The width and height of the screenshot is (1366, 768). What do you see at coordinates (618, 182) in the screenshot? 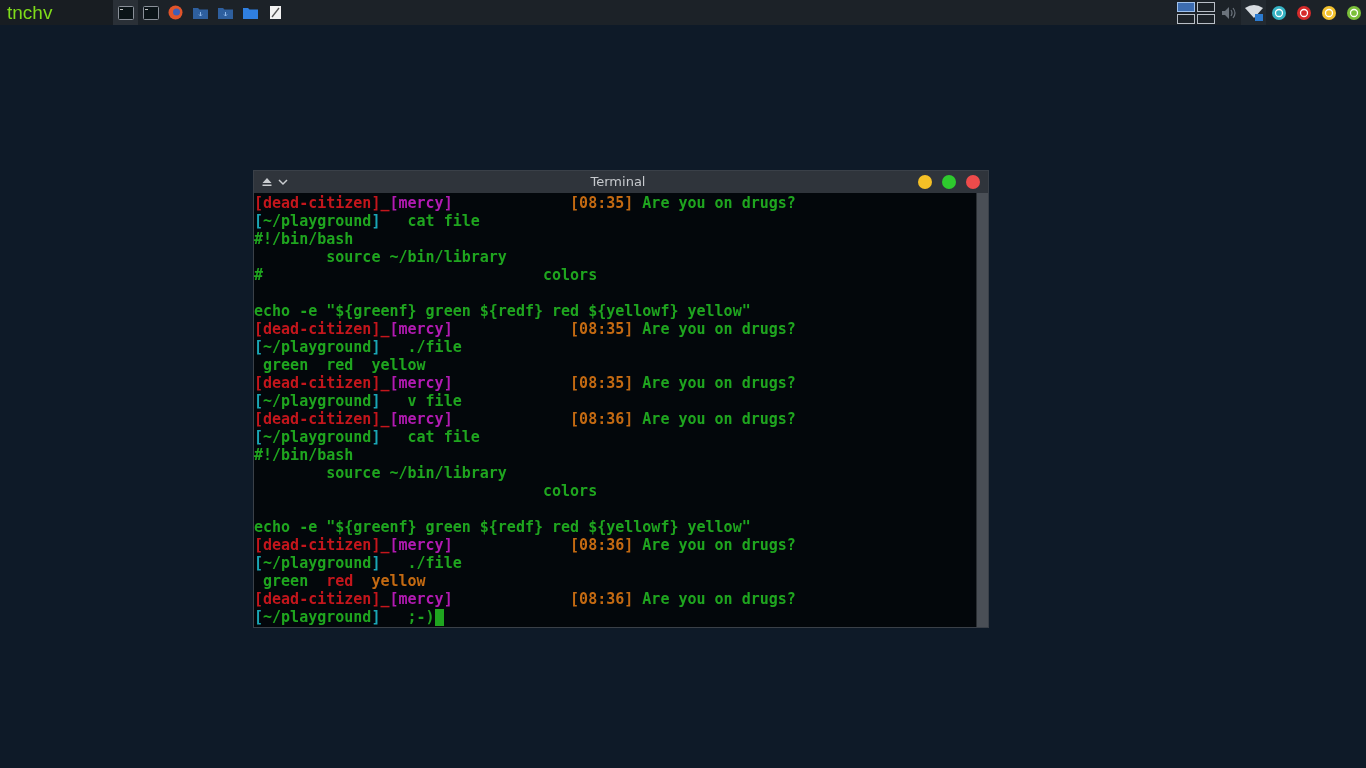
I see `window-title: Terminal` at bounding box center [618, 182].